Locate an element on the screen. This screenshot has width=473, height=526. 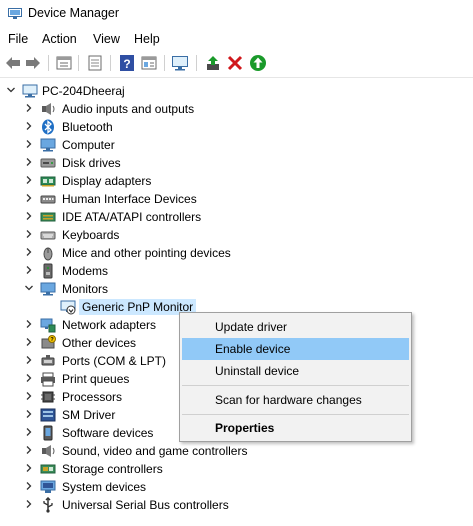
tree-item-label: Other devices is located at coordinates (99, 343).